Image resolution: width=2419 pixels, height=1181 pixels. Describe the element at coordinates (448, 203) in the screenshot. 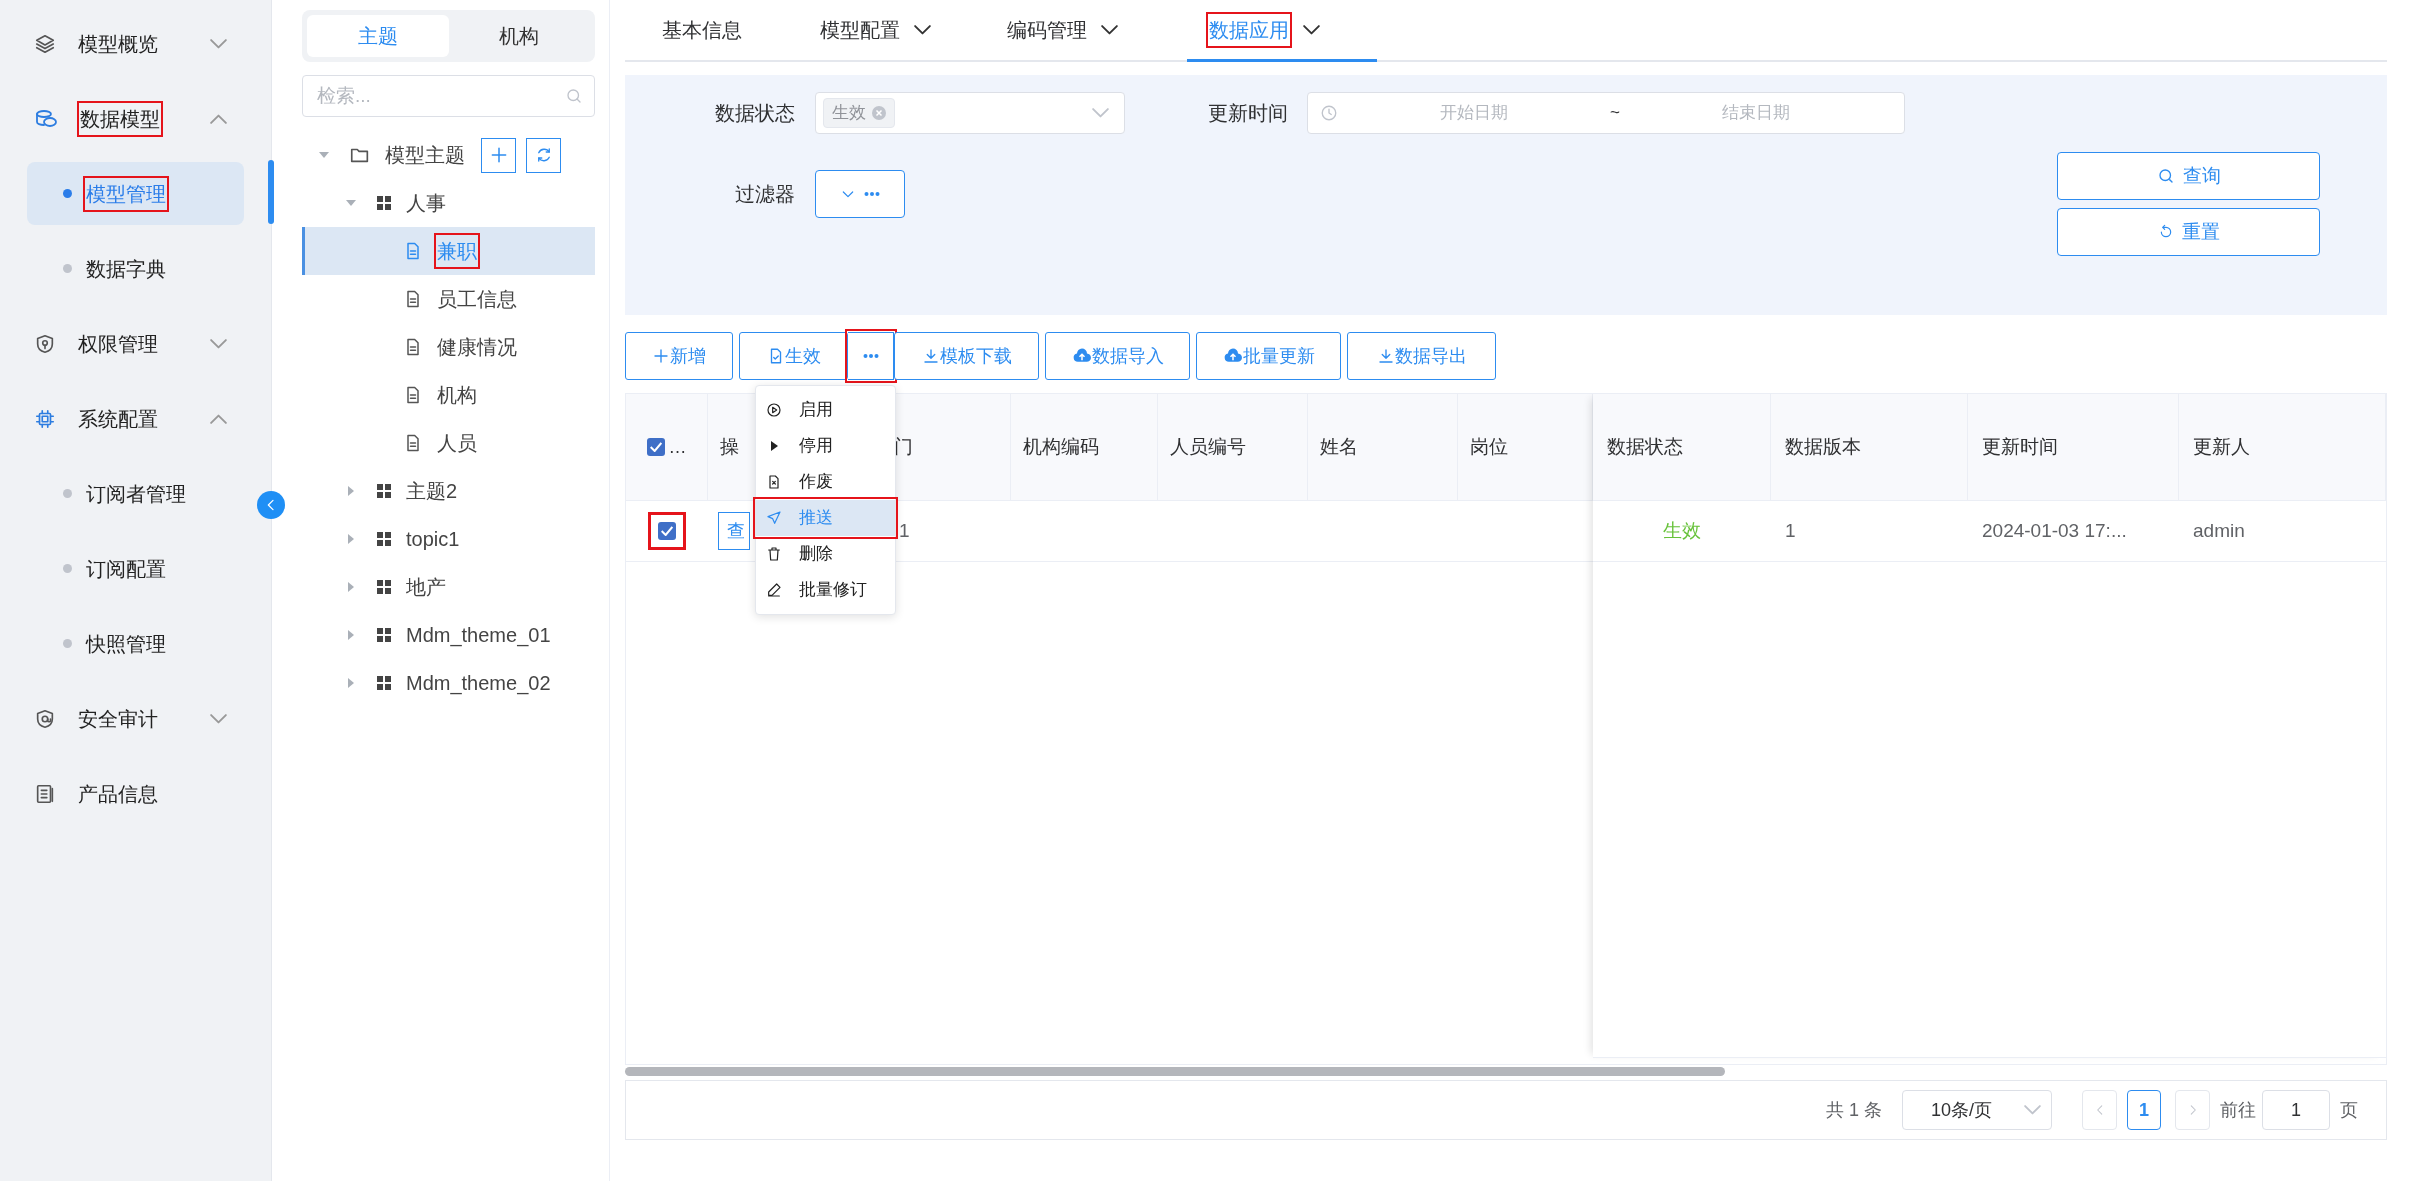

I see `tree-node: 人事` at that location.